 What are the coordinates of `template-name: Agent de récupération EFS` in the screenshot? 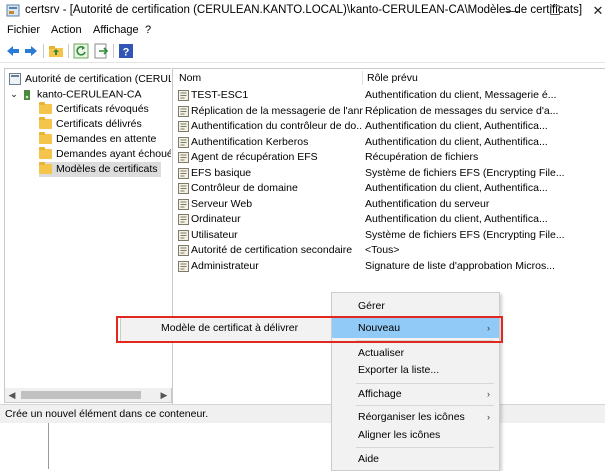 It's located at (254, 157).